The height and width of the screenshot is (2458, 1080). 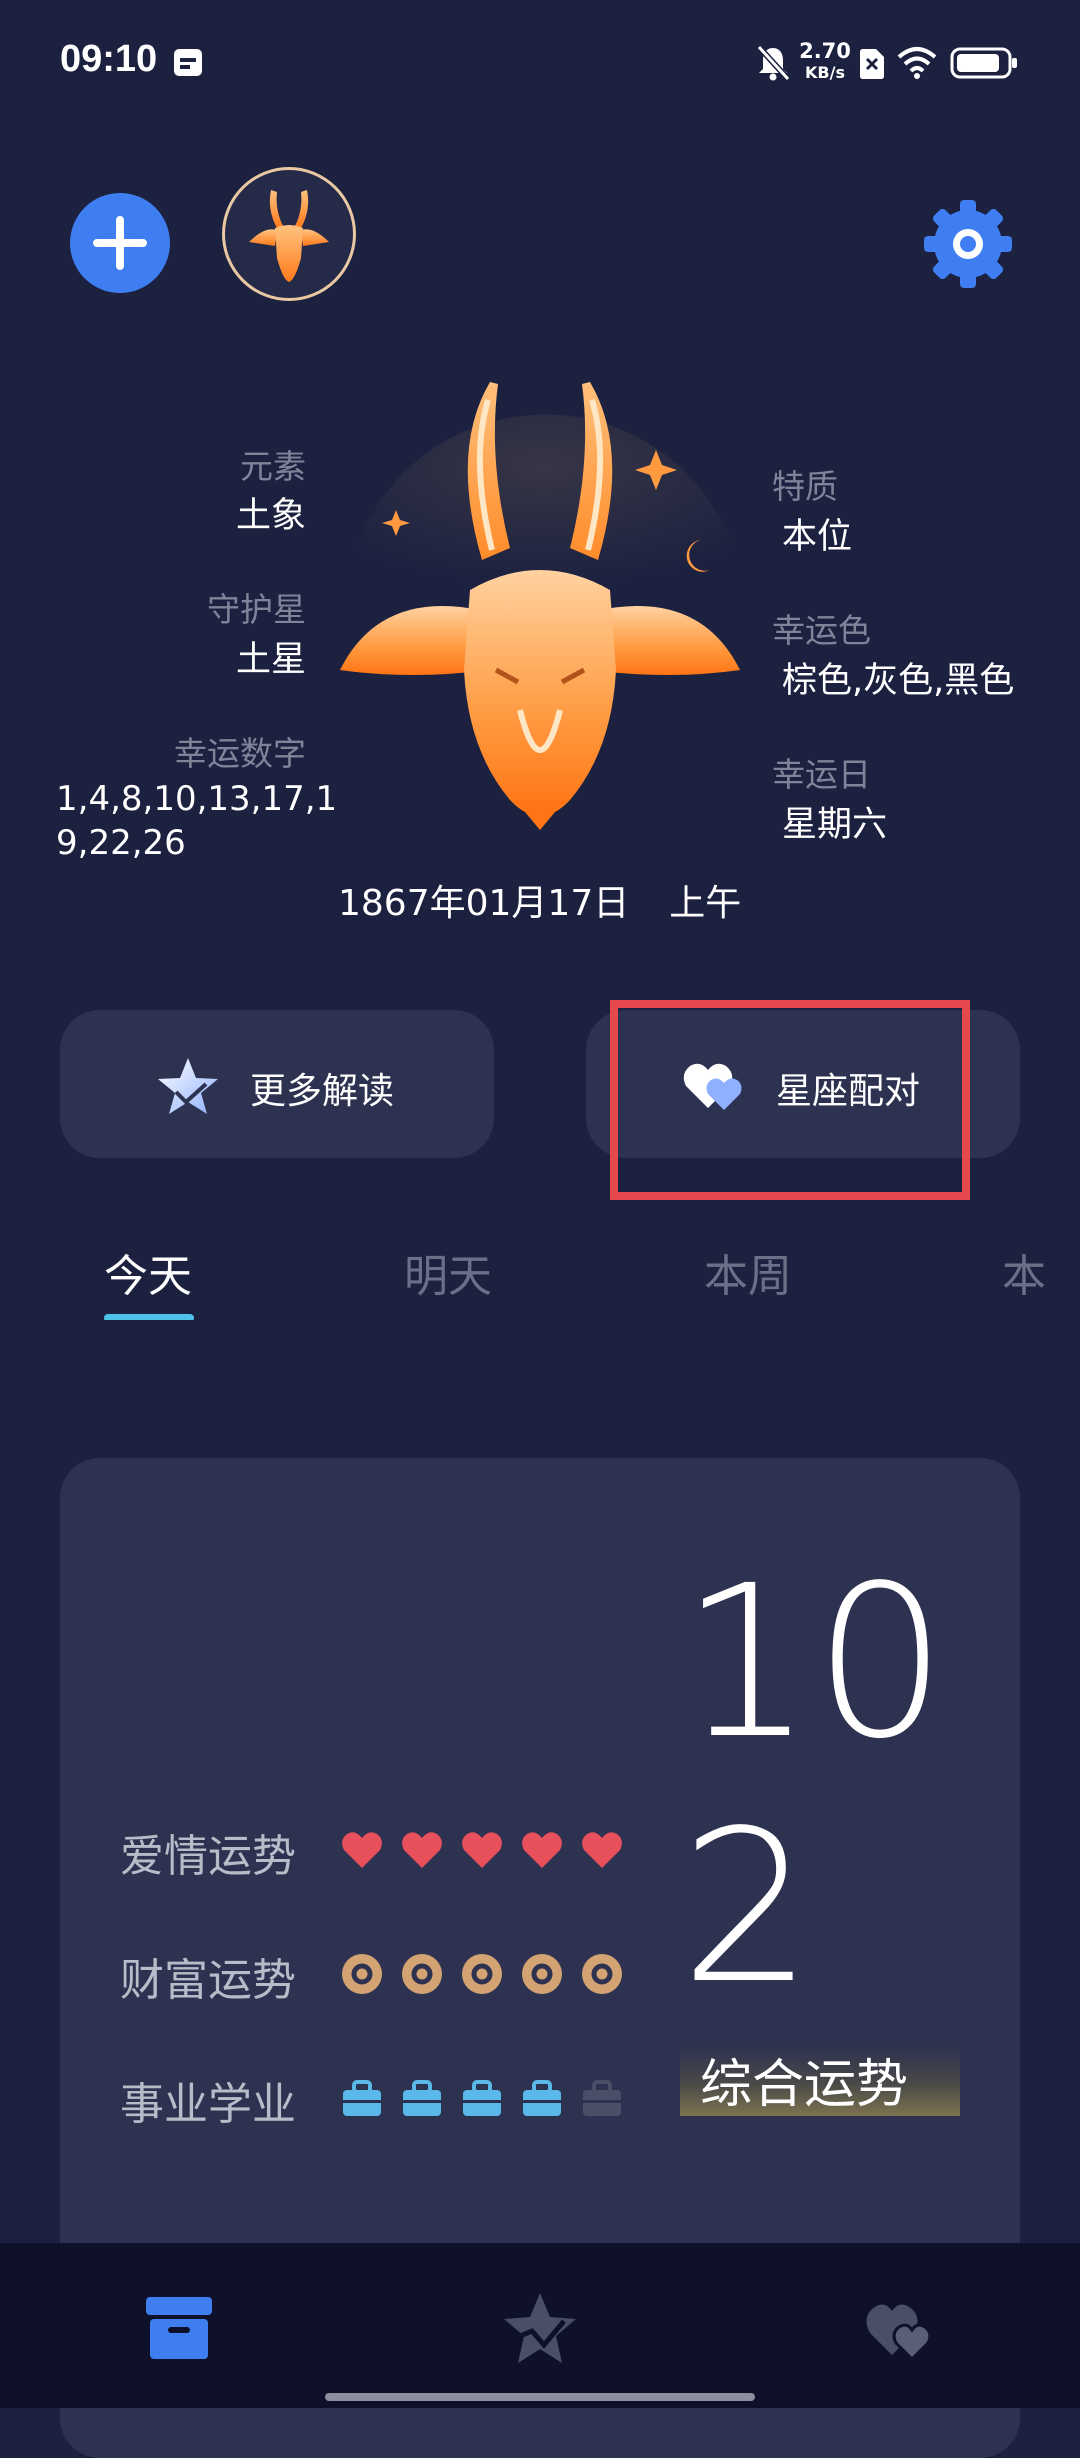 I want to click on lucky-number-label: 幸运数字, so click(x=240, y=753).